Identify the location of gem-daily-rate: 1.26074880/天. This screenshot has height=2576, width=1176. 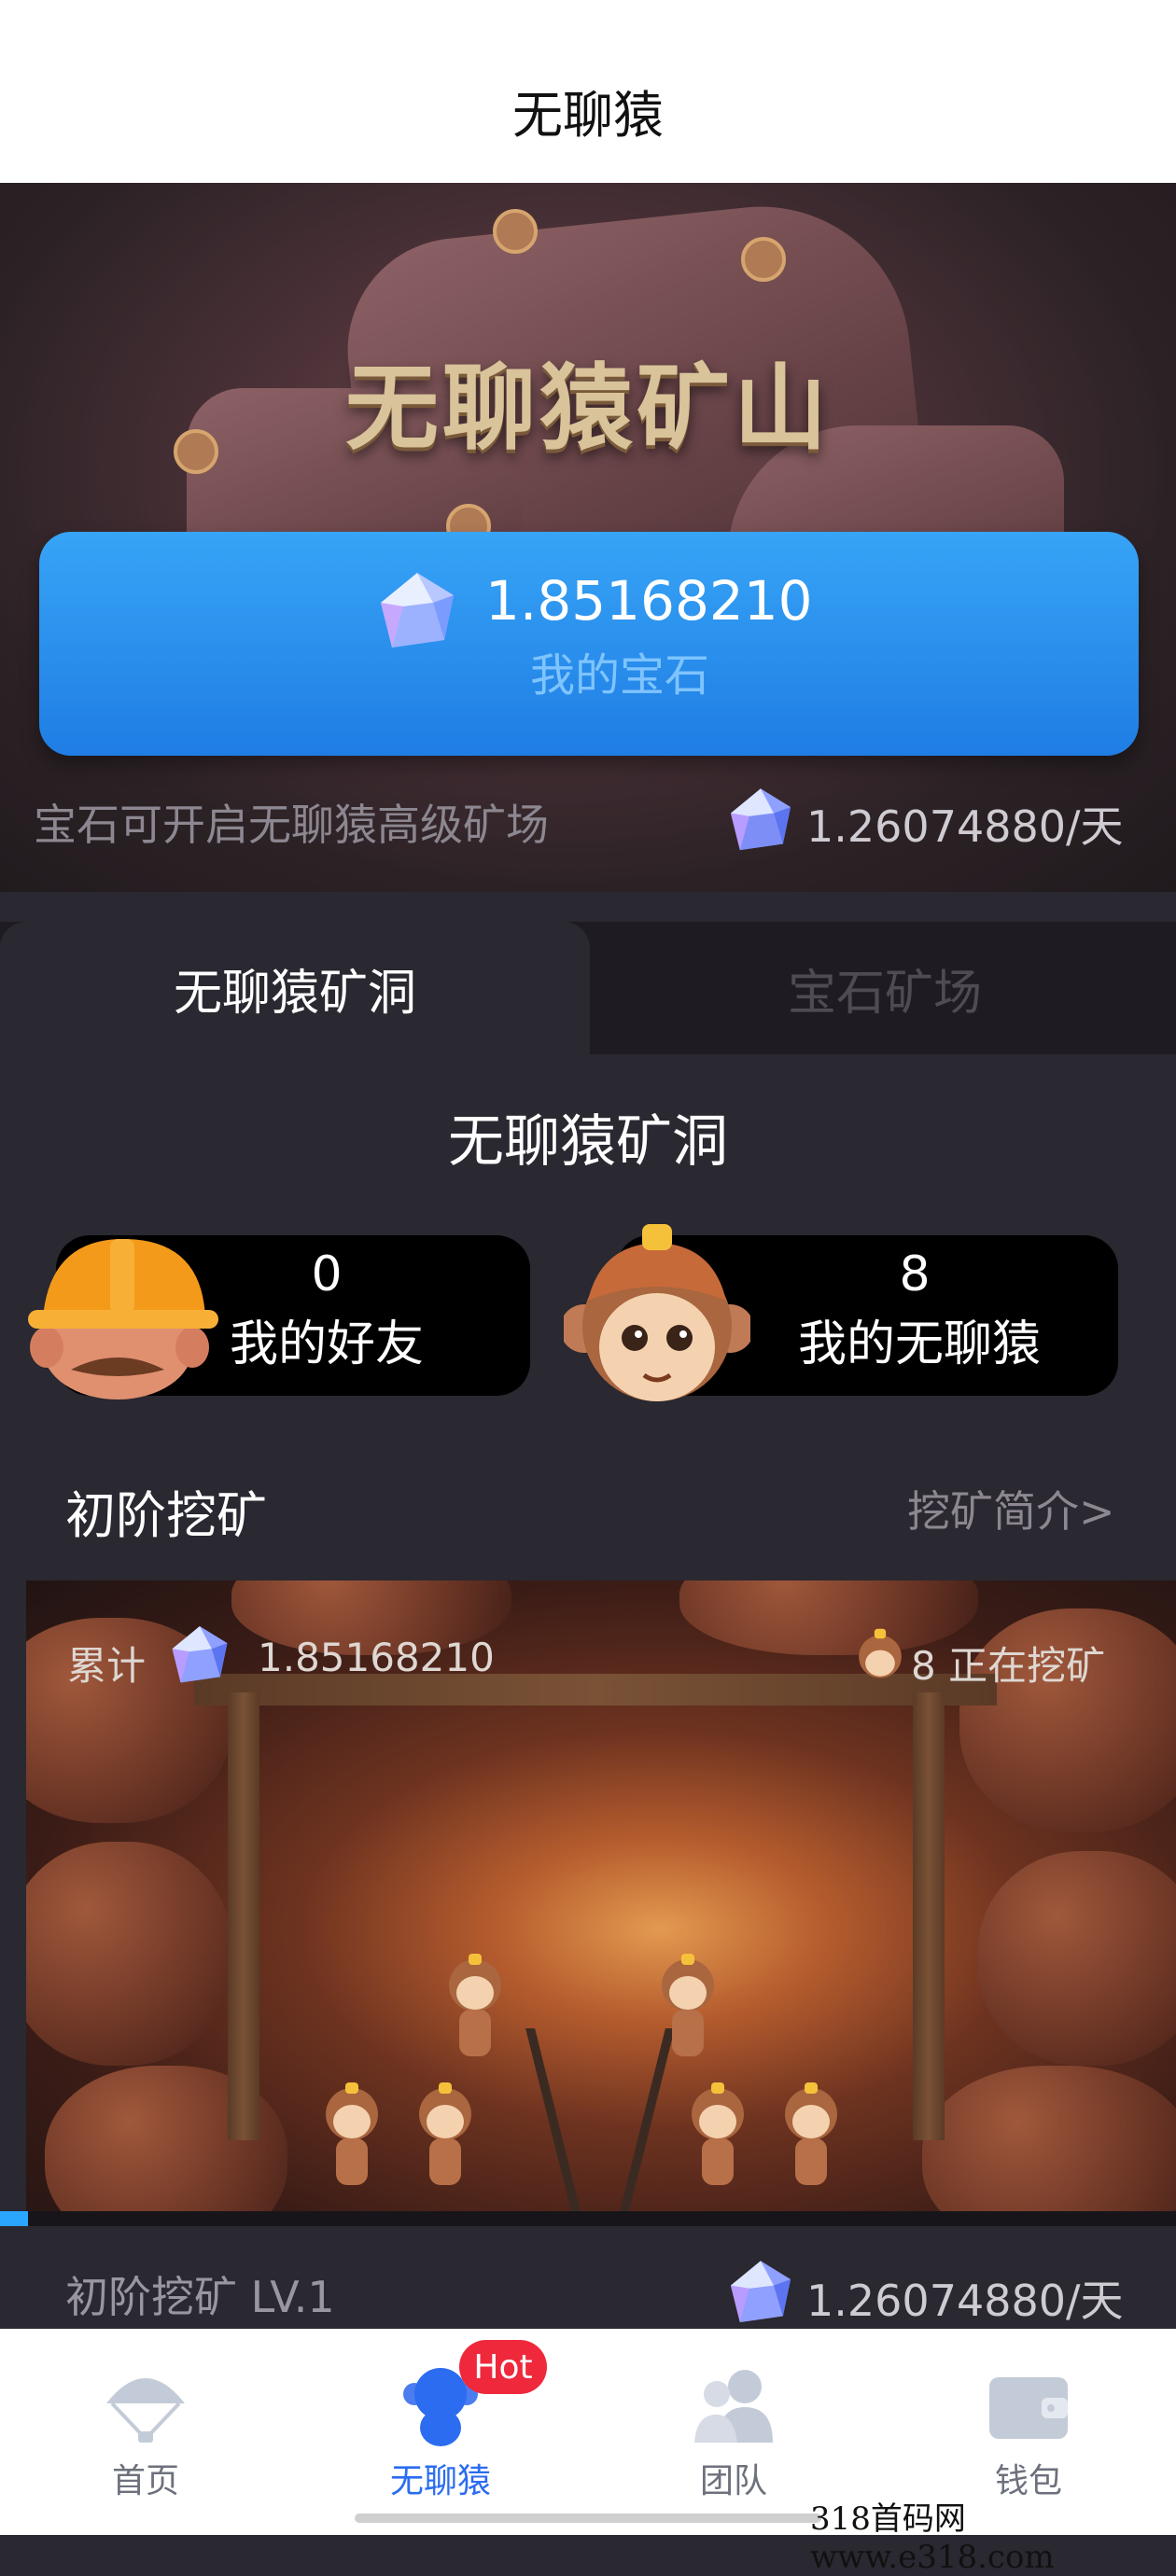
(965, 826).